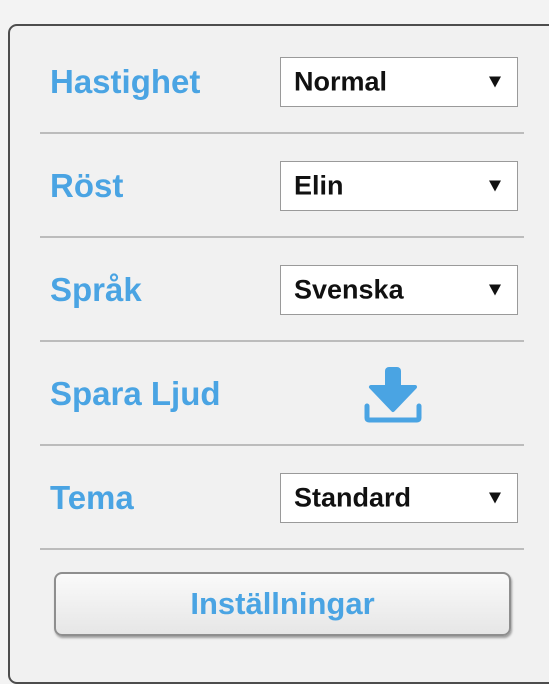 The width and height of the screenshot is (549, 684). I want to click on save-audio-label: Spara Ljud, so click(135, 393).